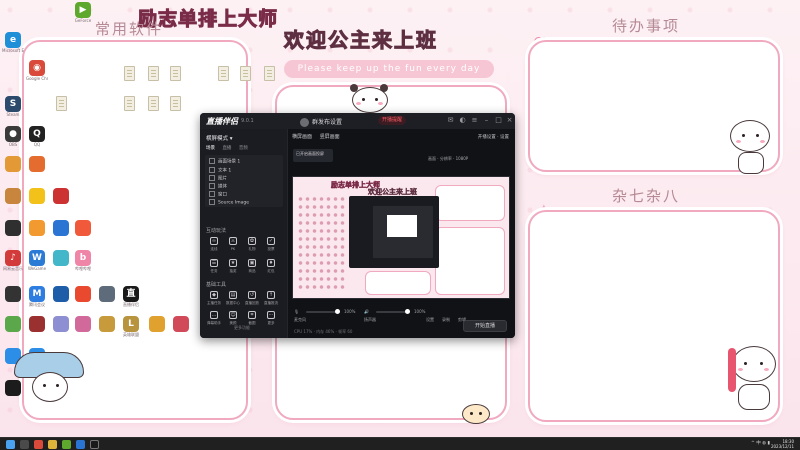 Image resolution: width=800 pixels, height=450 pixels. Describe the element at coordinates (131, 298) in the screenshot. I see `desktop-icon-live-companion: 直 直播伴侣` at that location.